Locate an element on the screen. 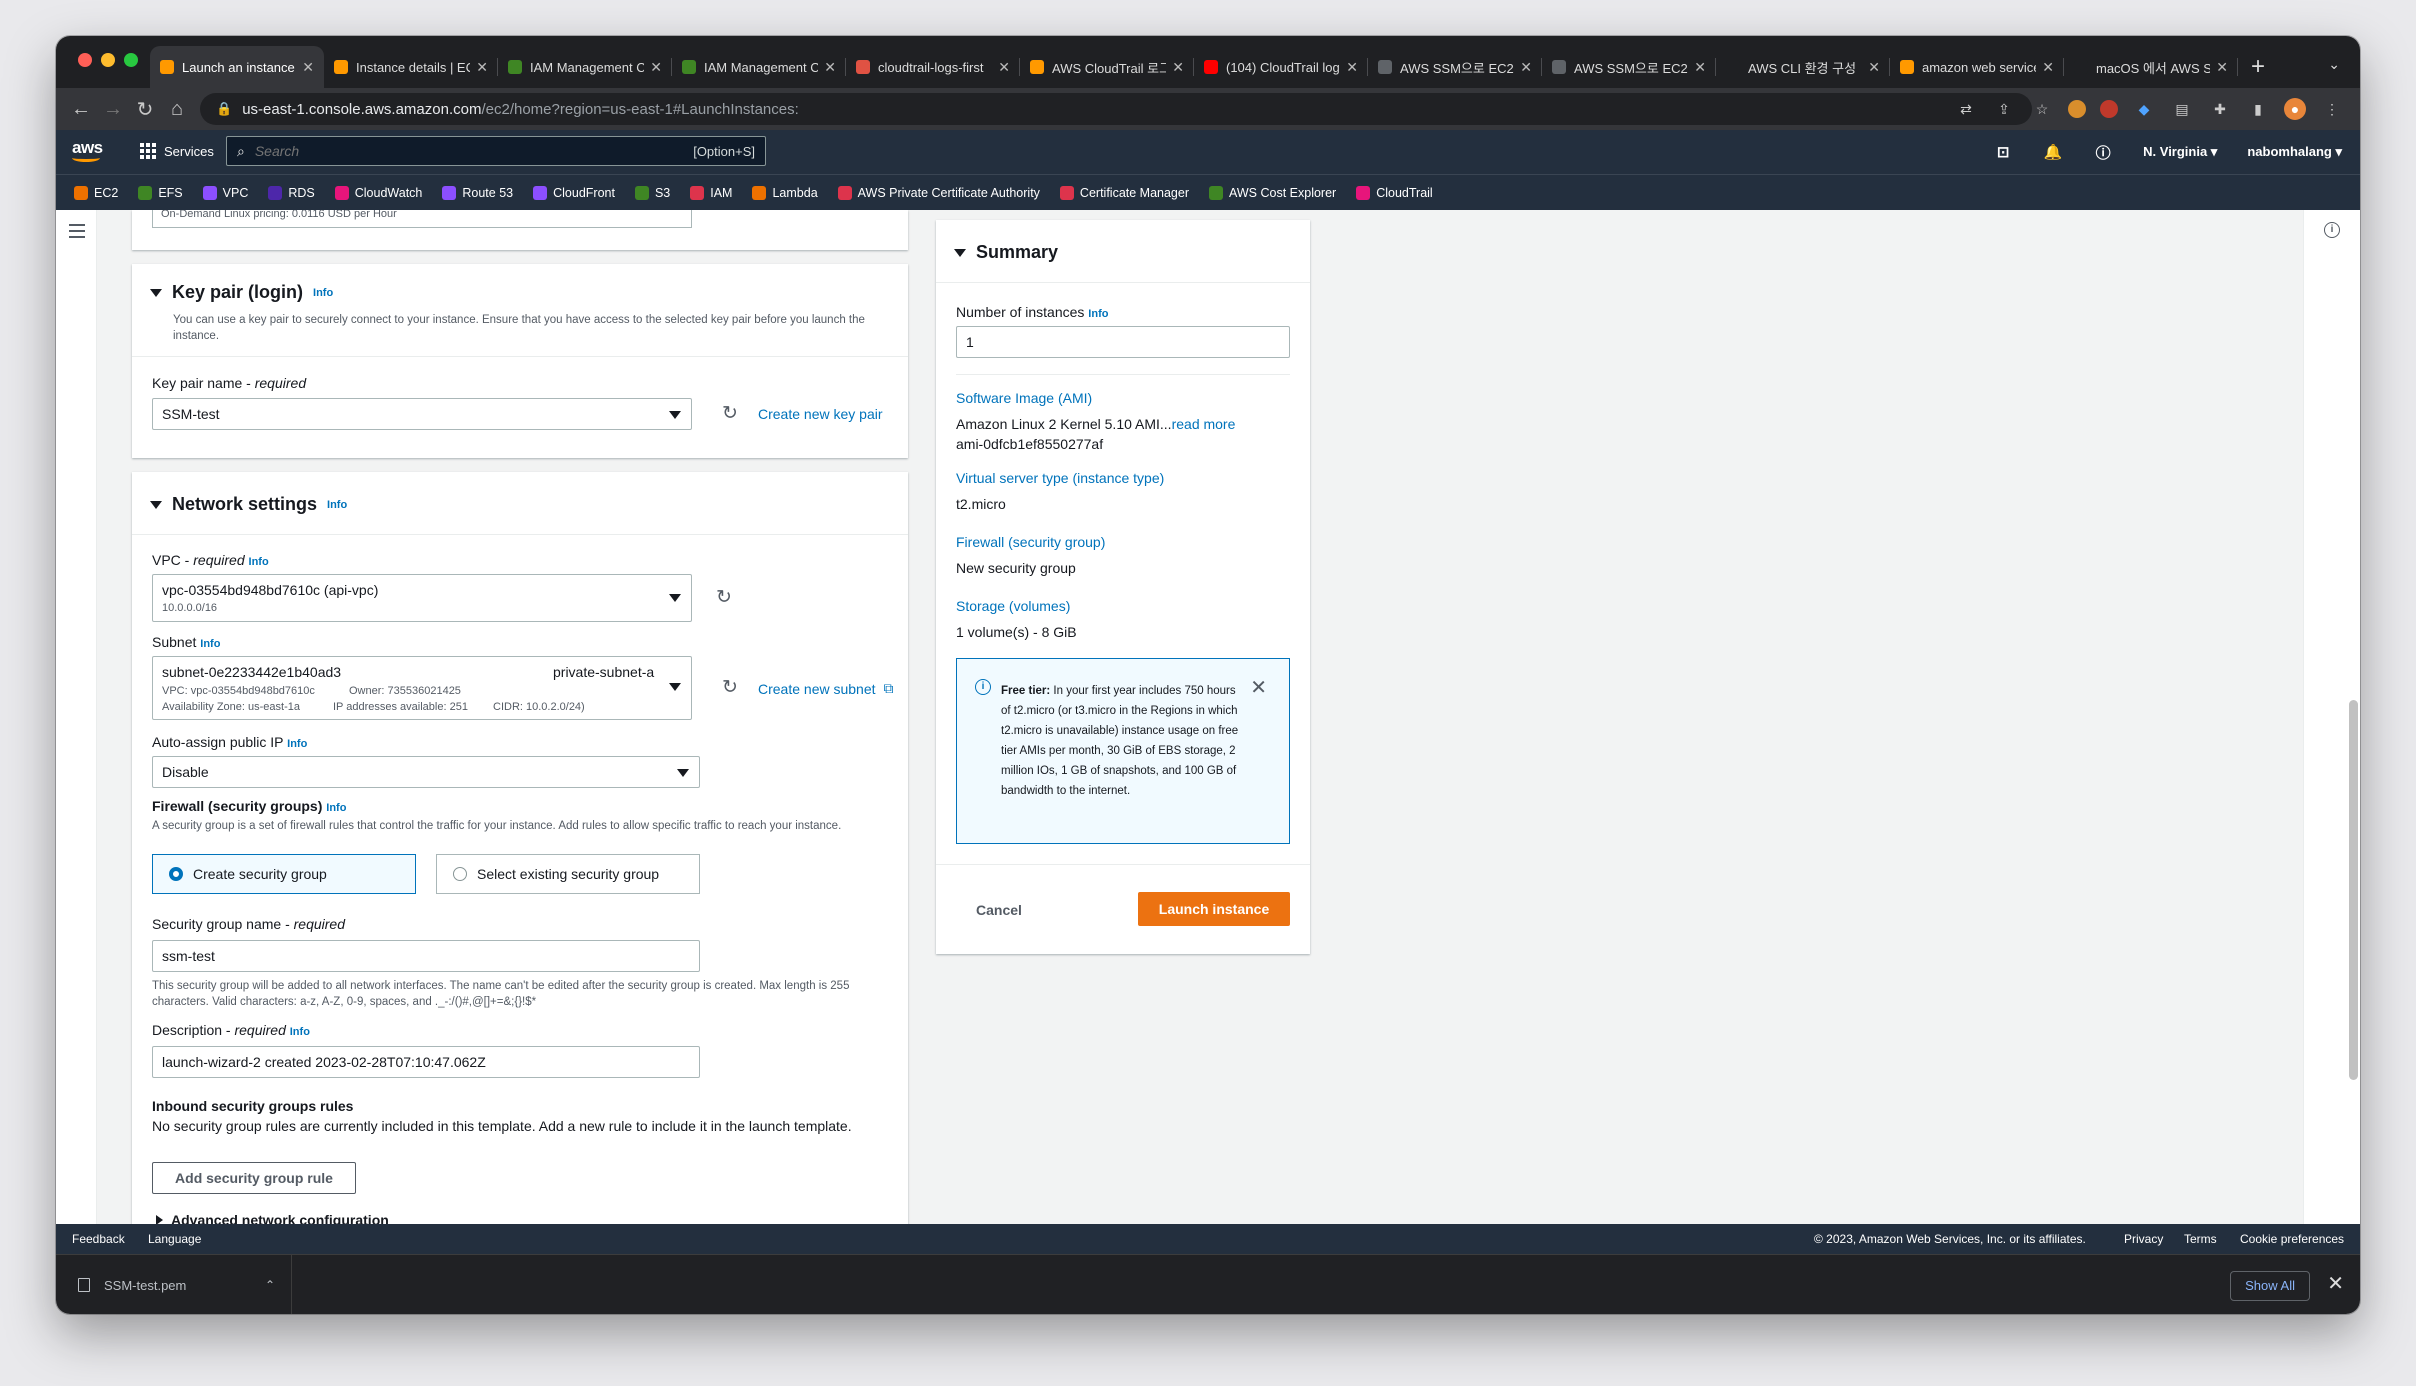 The height and width of the screenshot is (1386, 2416). add-security-group-rule-button: Add security group rule is located at coordinates (254, 1178).